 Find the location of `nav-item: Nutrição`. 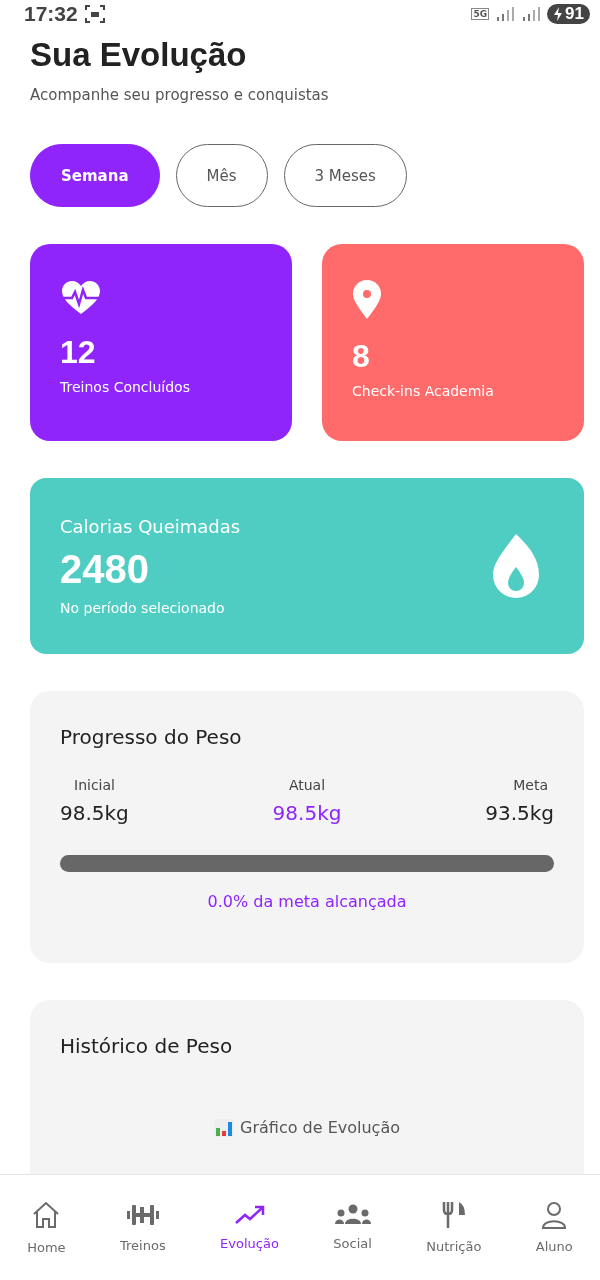

nav-item: Nutrição is located at coordinates (454, 1227).